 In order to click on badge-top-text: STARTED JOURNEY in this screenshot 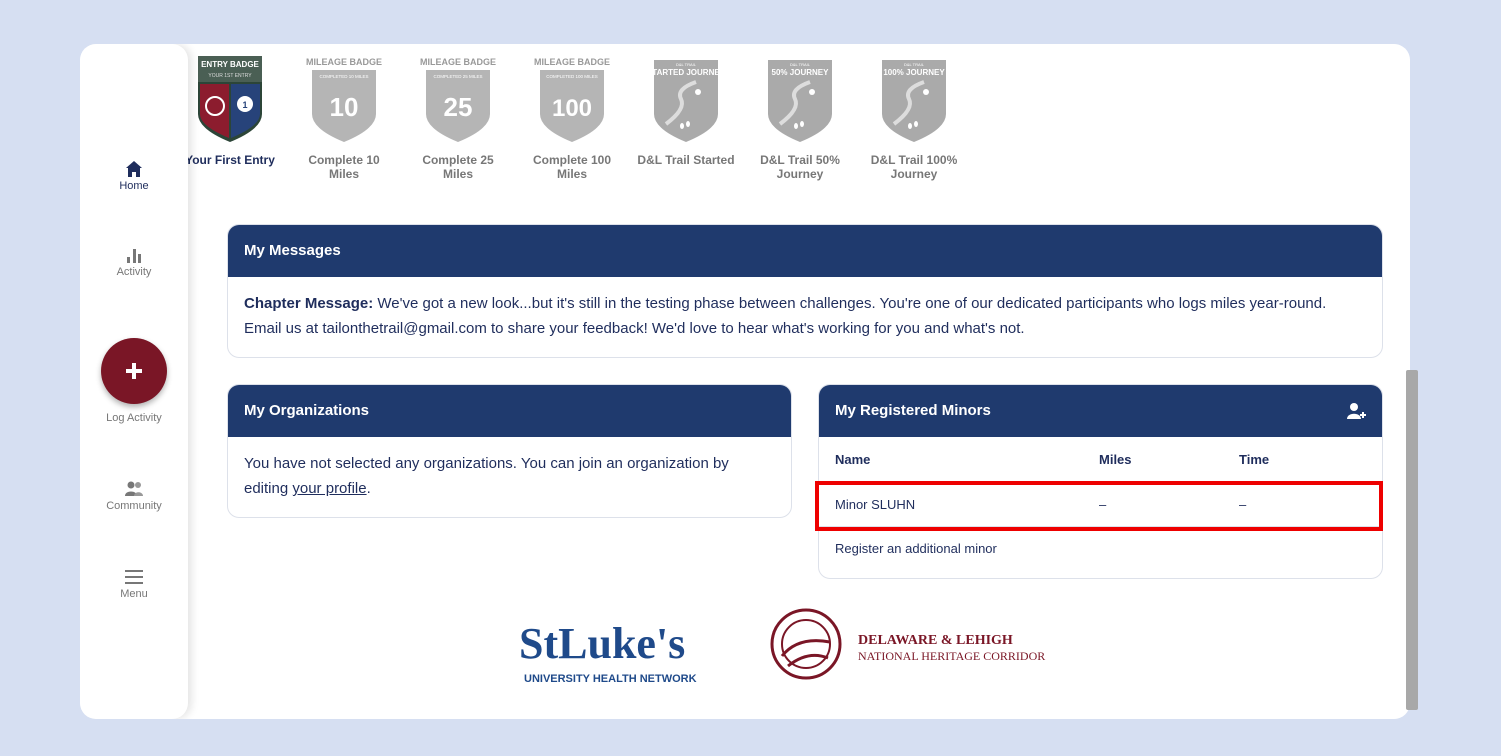, I will do `click(686, 72)`.